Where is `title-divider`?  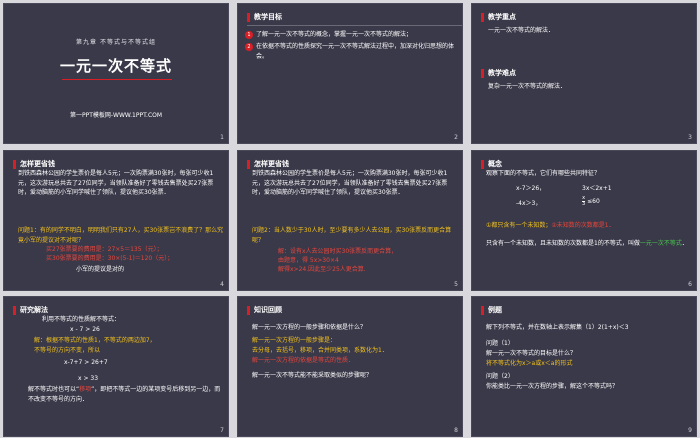
title-divider is located at coordinates (117, 79).